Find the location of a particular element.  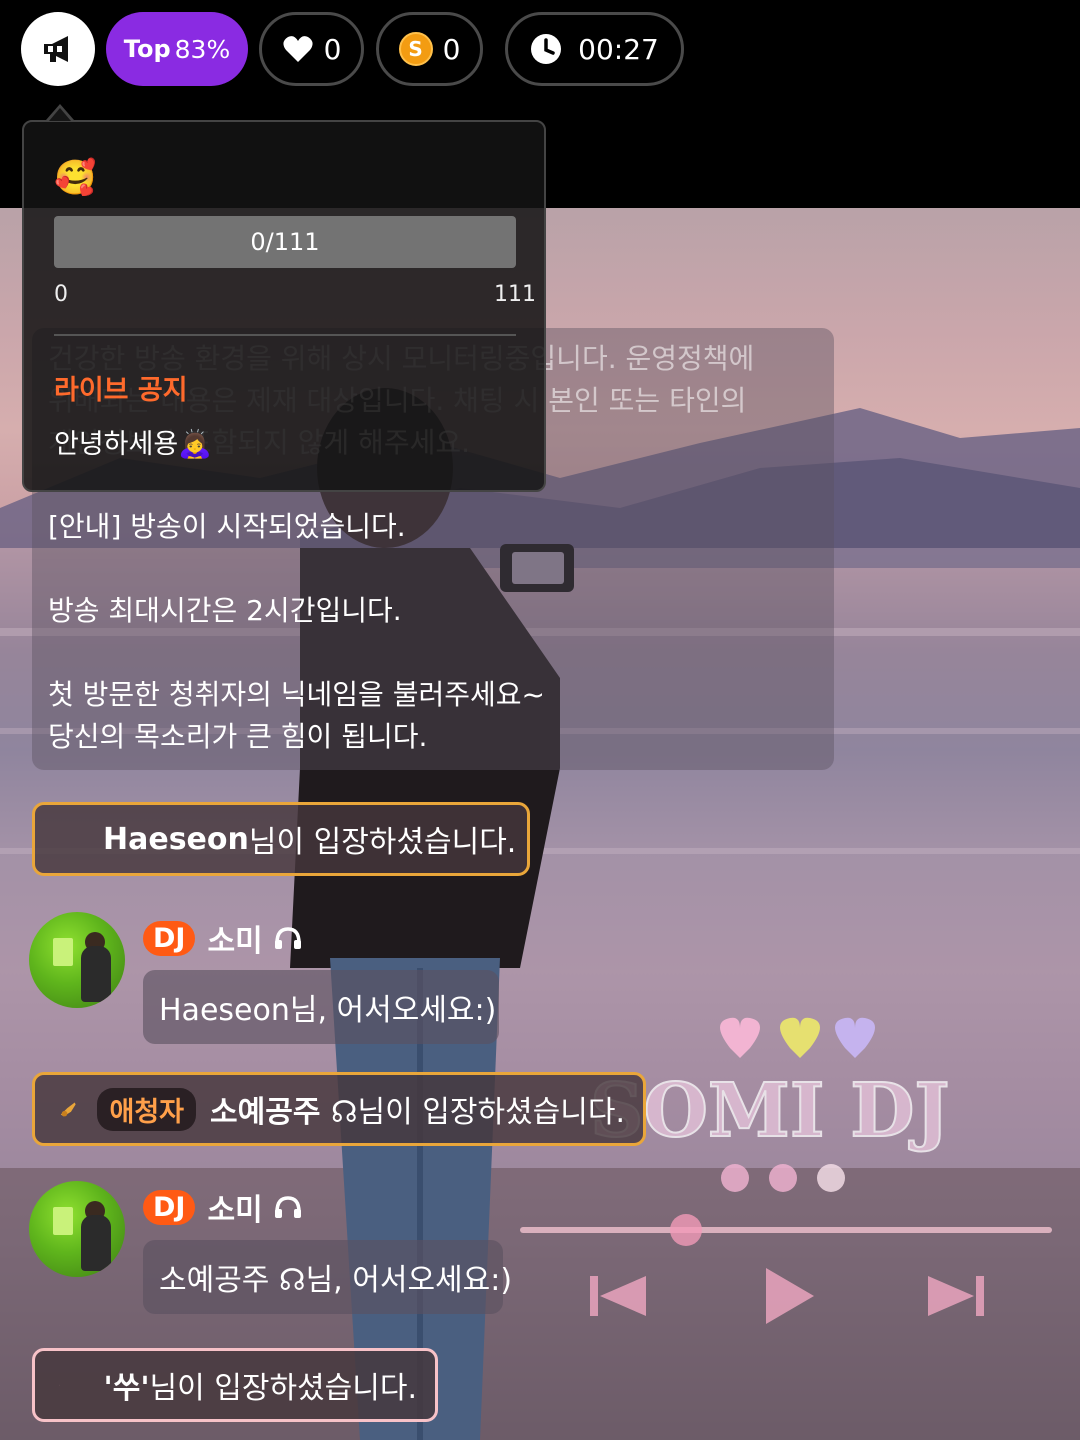

progress-max-label: 111 is located at coordinates (515, 294).